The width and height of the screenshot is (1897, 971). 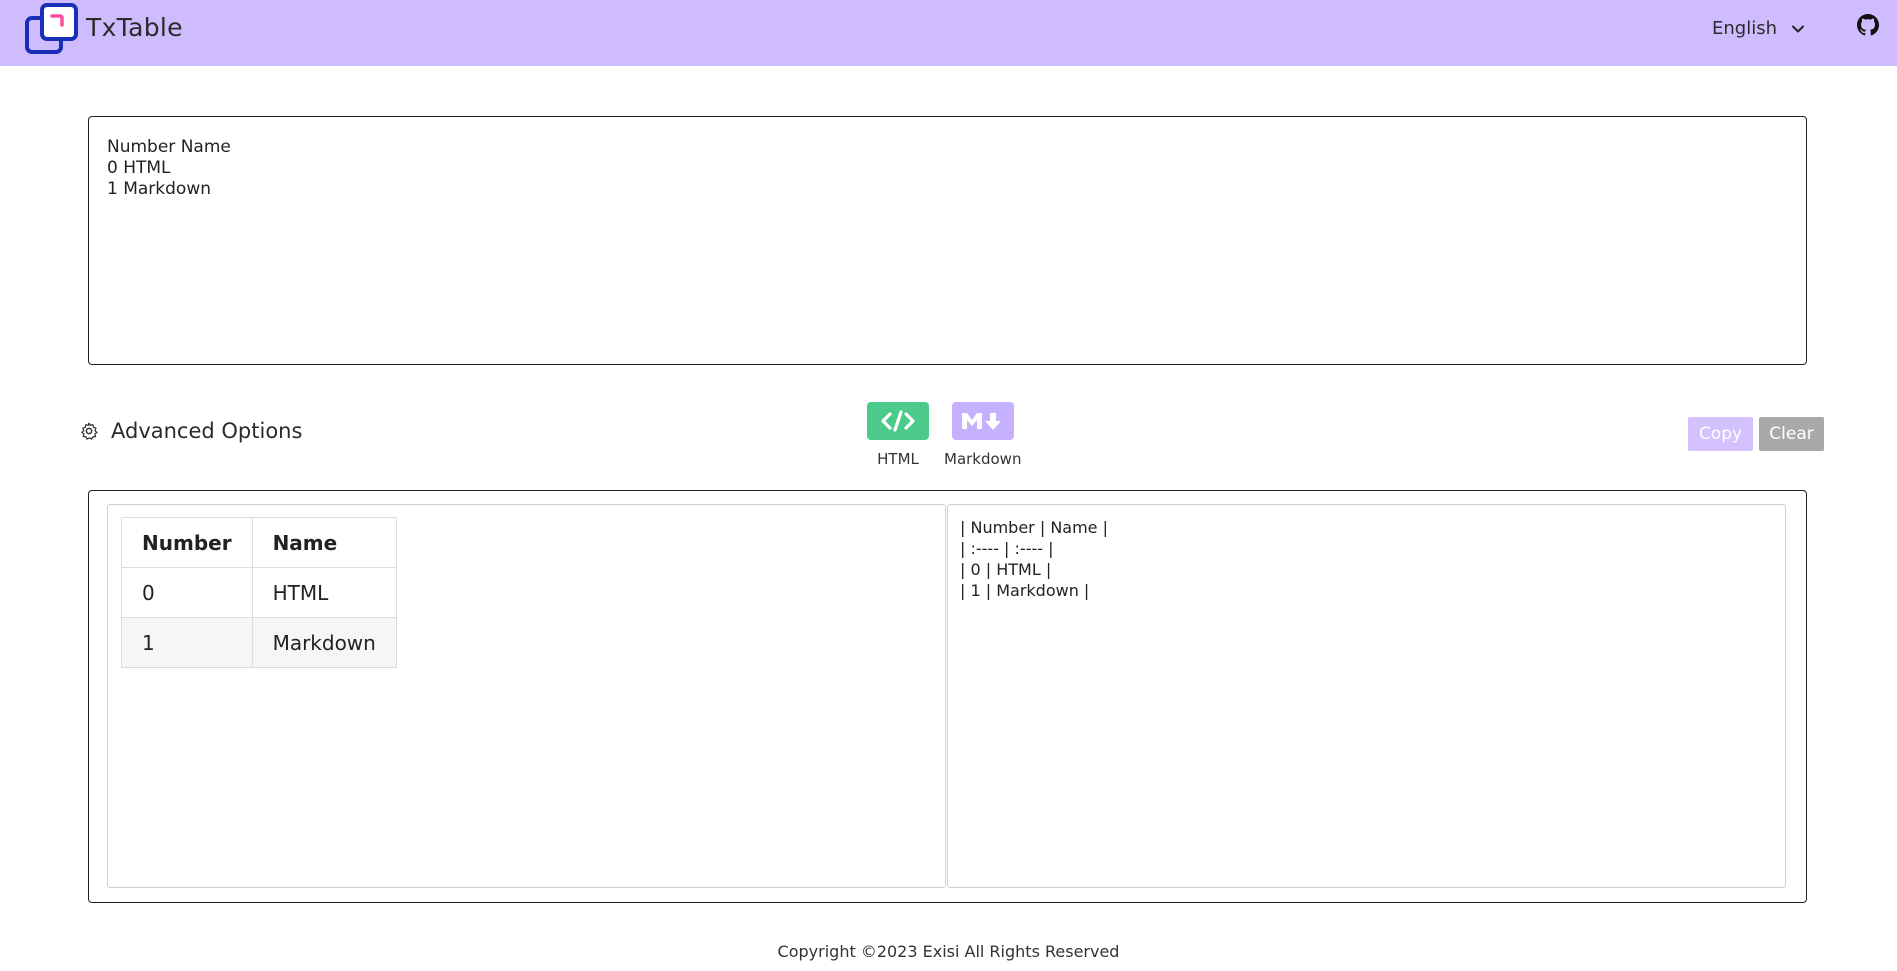 I want to click on table-cell: HTML, so click(x=324, y=592).